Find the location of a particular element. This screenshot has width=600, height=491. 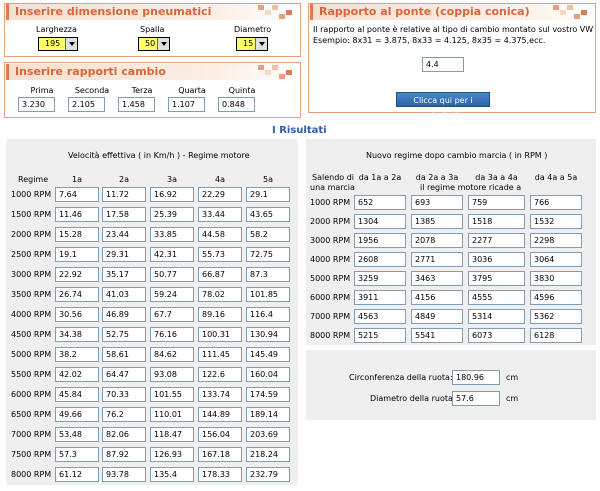

profile-select: 50 is located at coordinates (154, 44).